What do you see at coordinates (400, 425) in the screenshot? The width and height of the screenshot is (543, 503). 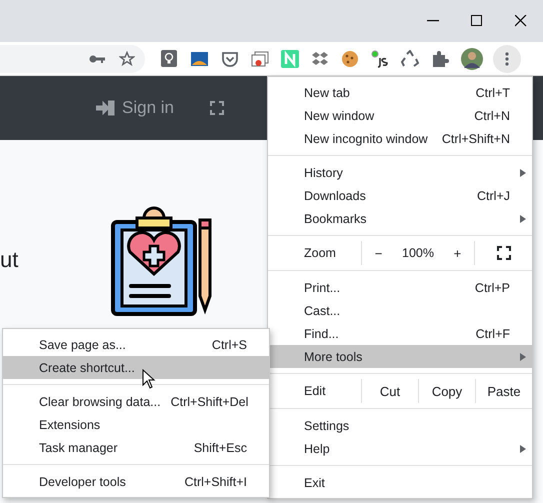 I see `menu-item: Settings` at bounding box center [400, 425].